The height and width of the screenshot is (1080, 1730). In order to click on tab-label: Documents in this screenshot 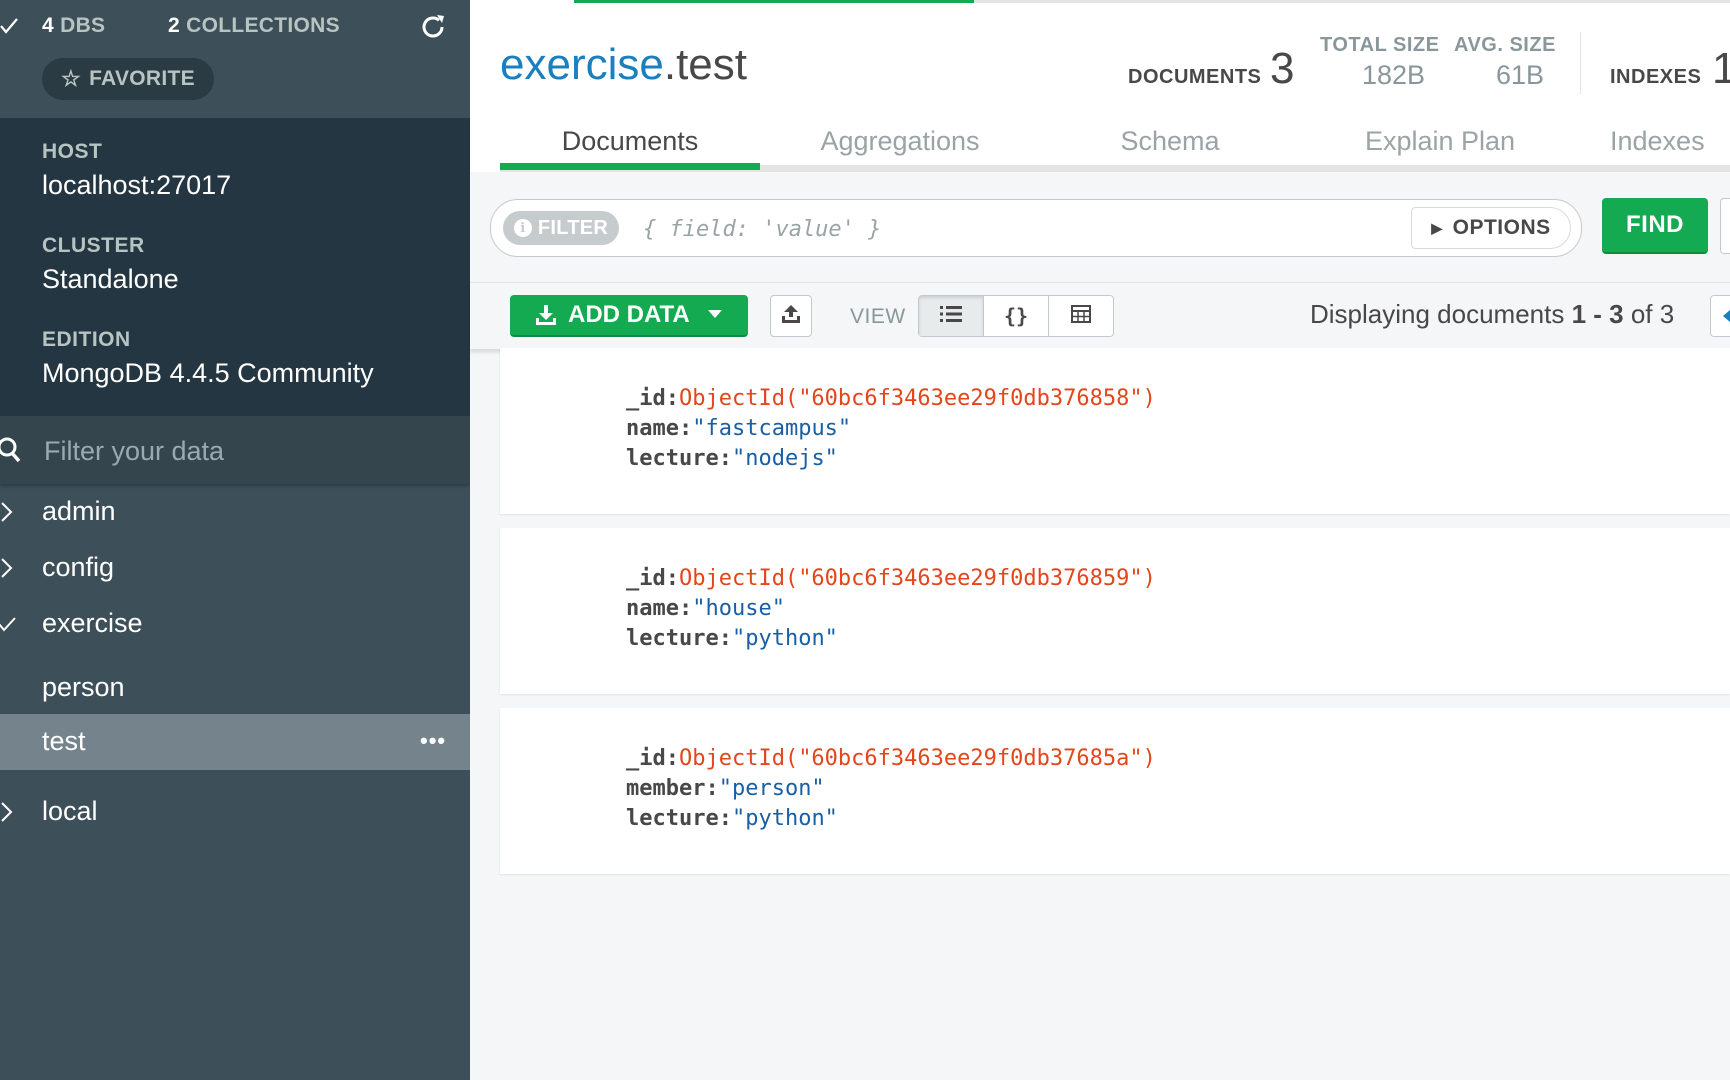, I will do `click(630, 140)`.